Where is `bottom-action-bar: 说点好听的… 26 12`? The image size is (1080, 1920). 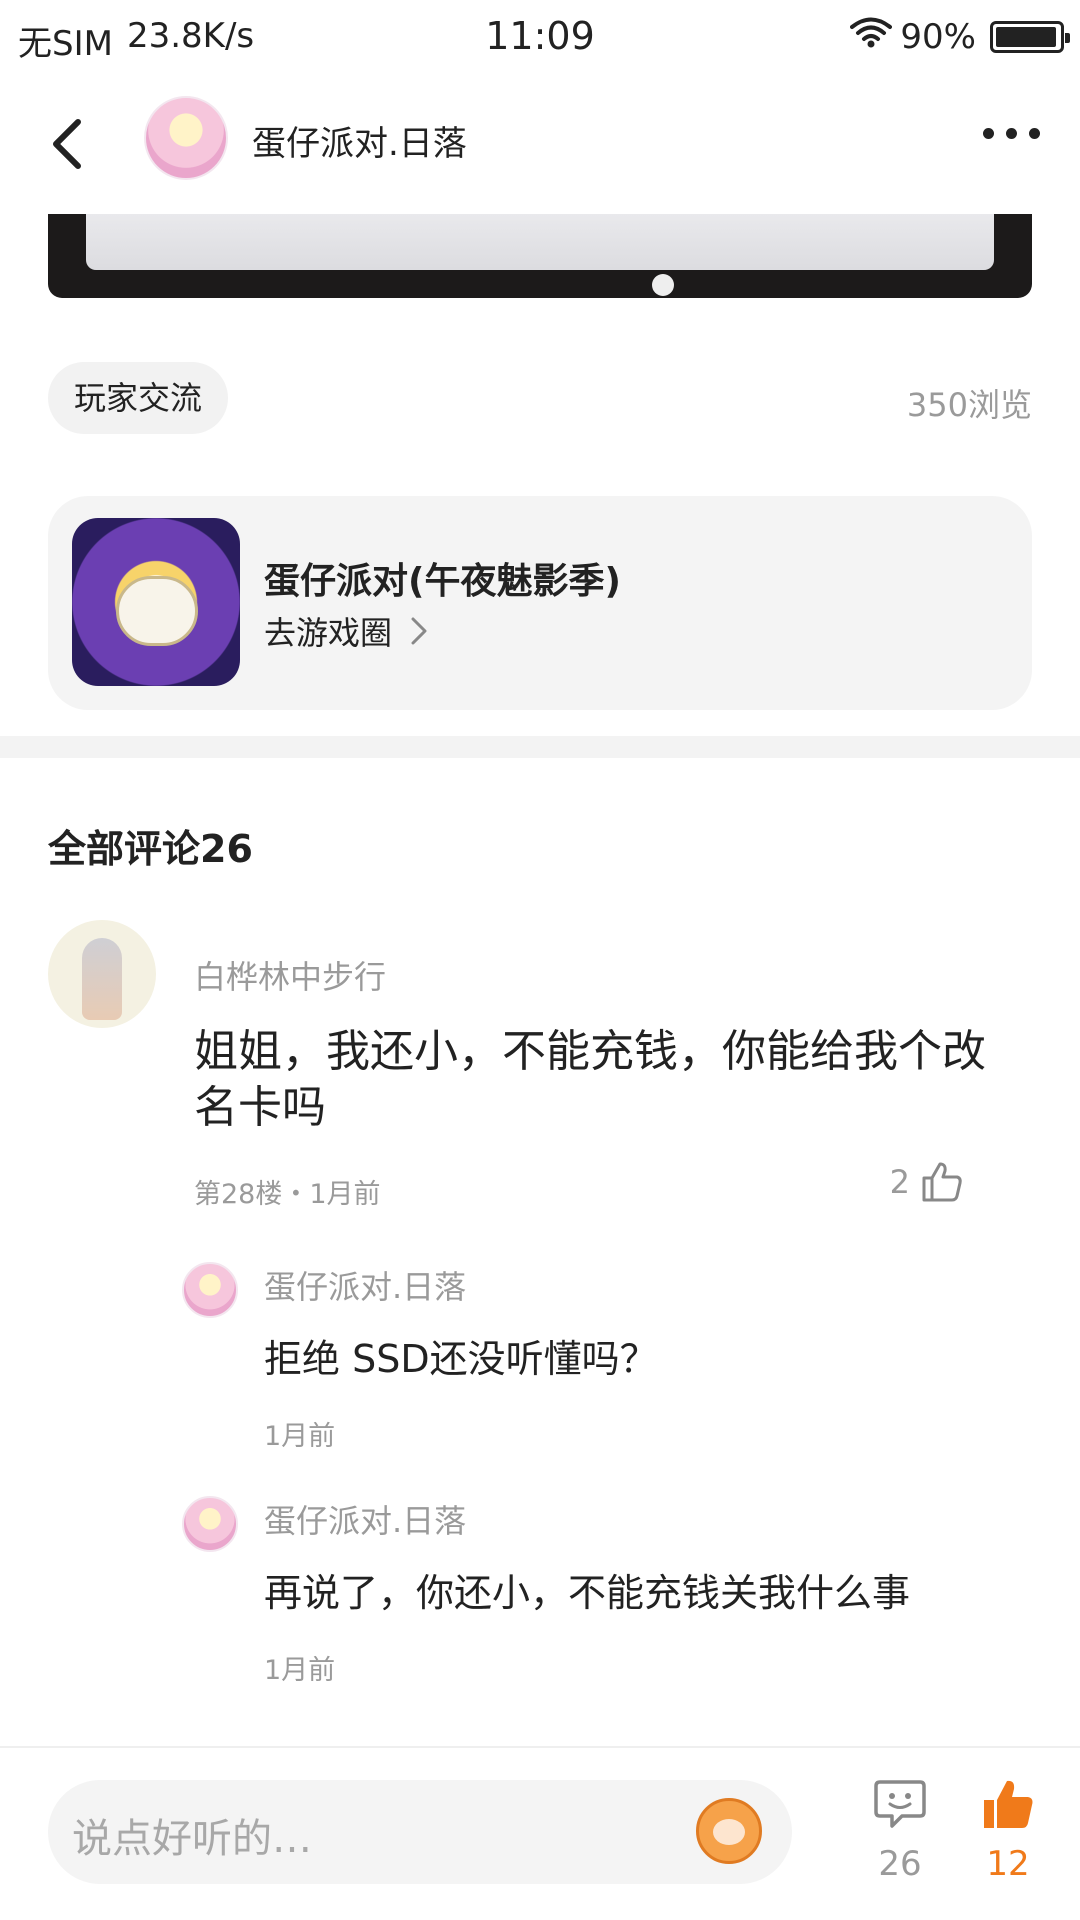 bottom-action-bar: 说点好听的… 26 12 is located at coordinates (540, 1833).